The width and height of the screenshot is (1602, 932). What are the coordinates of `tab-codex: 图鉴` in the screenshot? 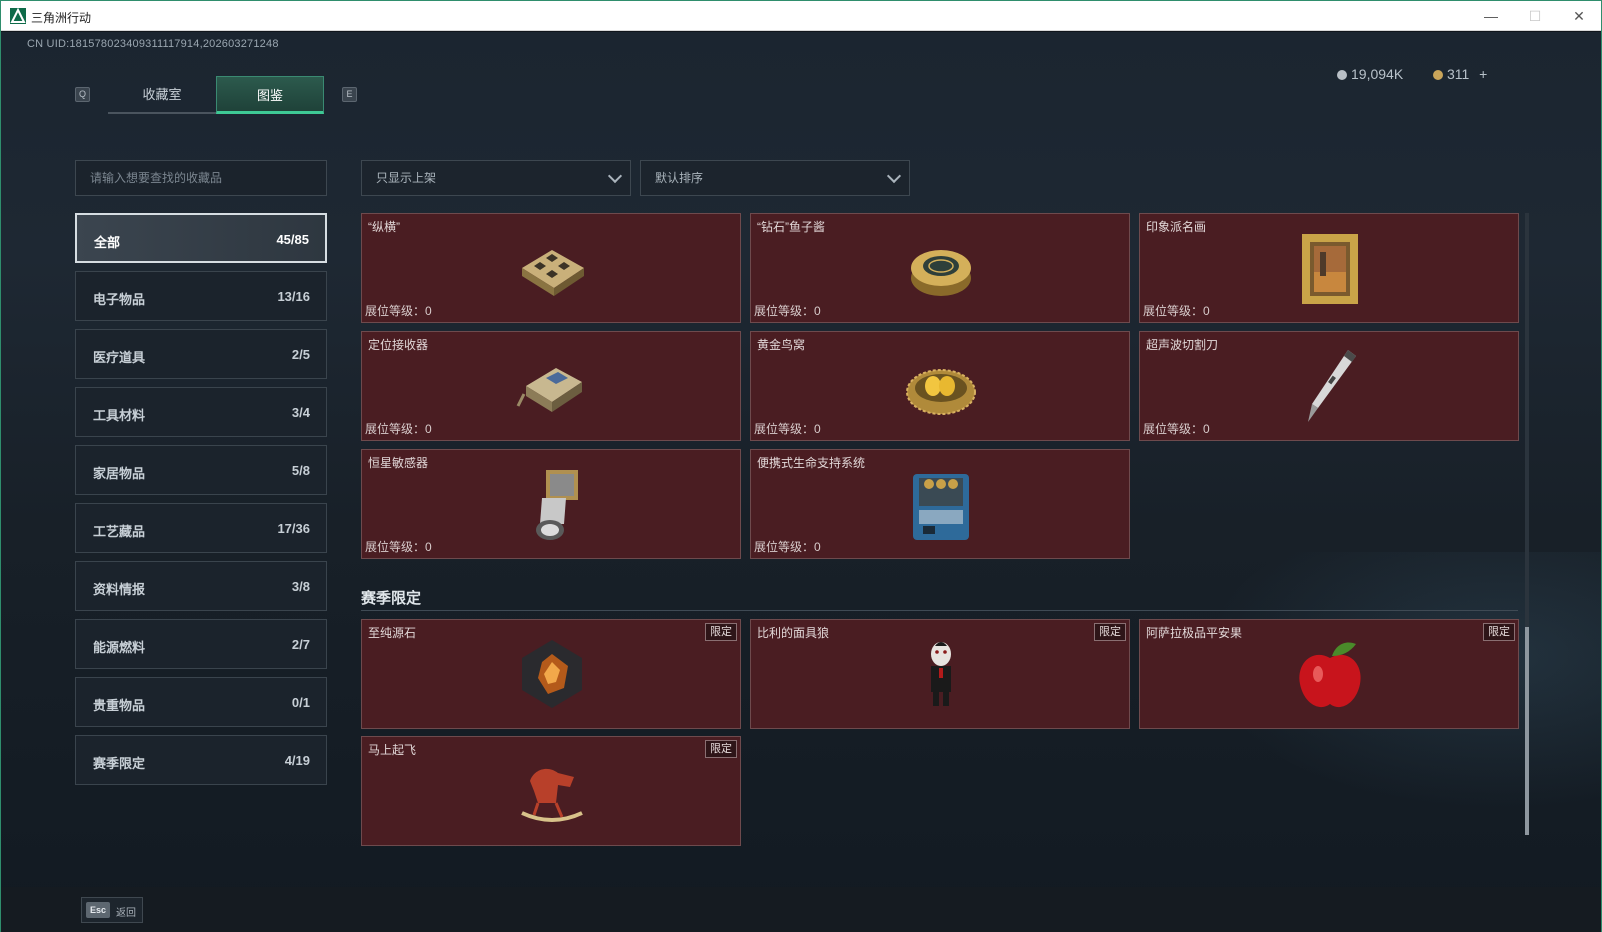 It's located at (270, 95).